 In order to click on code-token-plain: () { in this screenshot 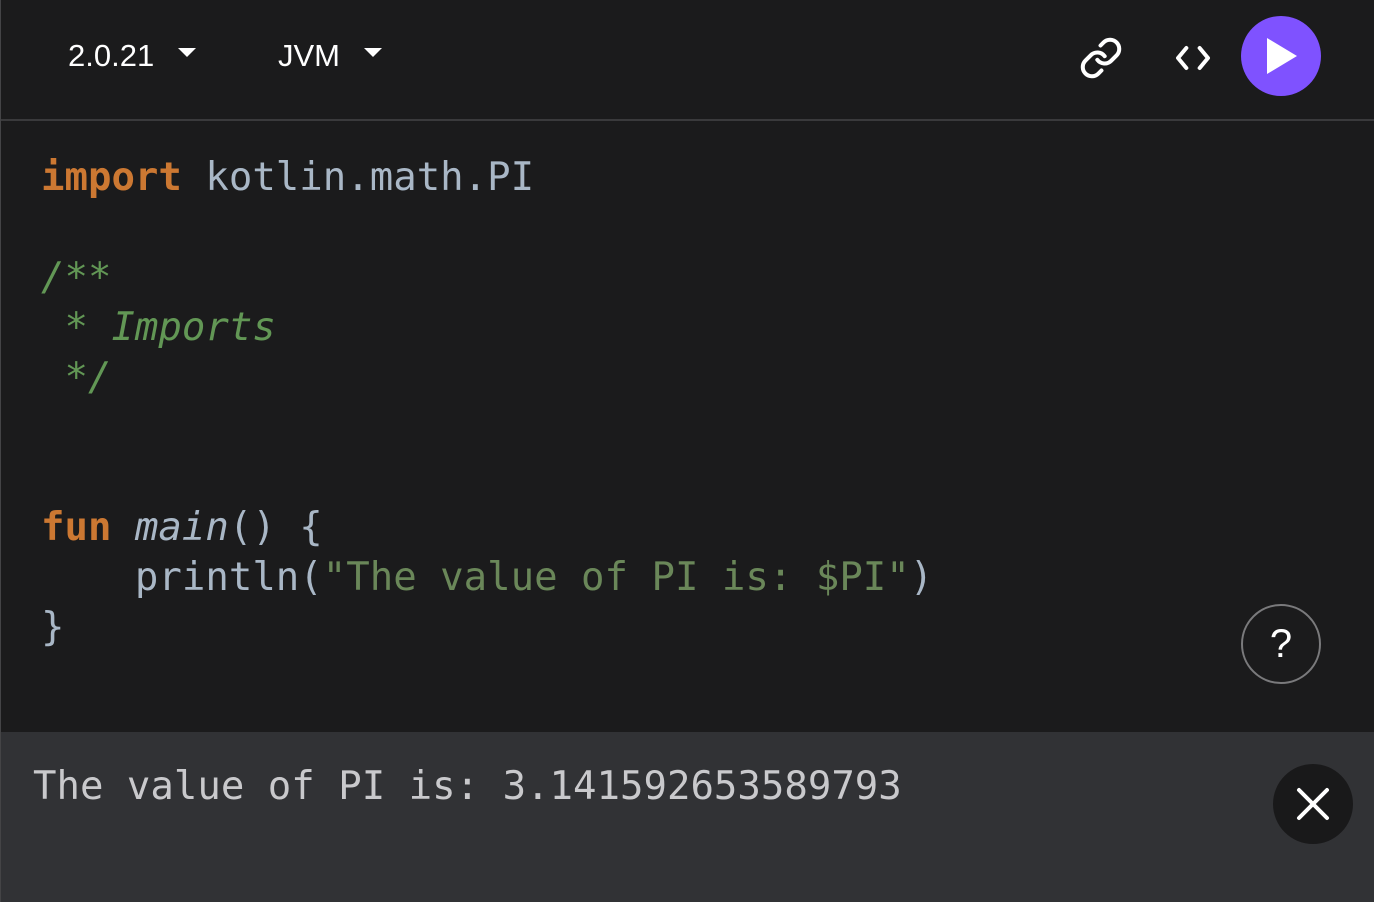, I will do `click(275, 527)`.